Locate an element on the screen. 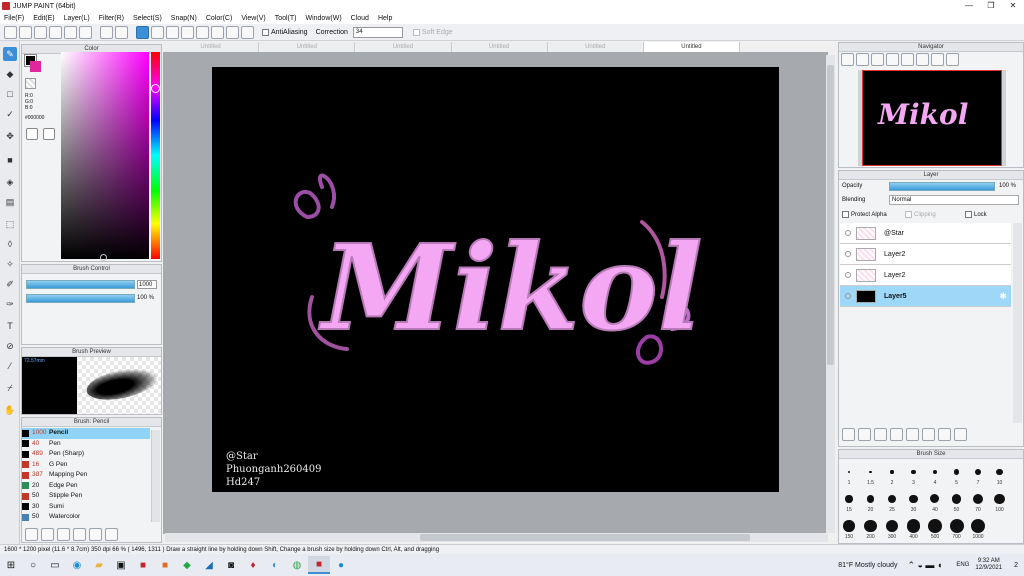 This screenshot has width=1024, height=576. saturation-value-picker is located at coordinates (105, 155).